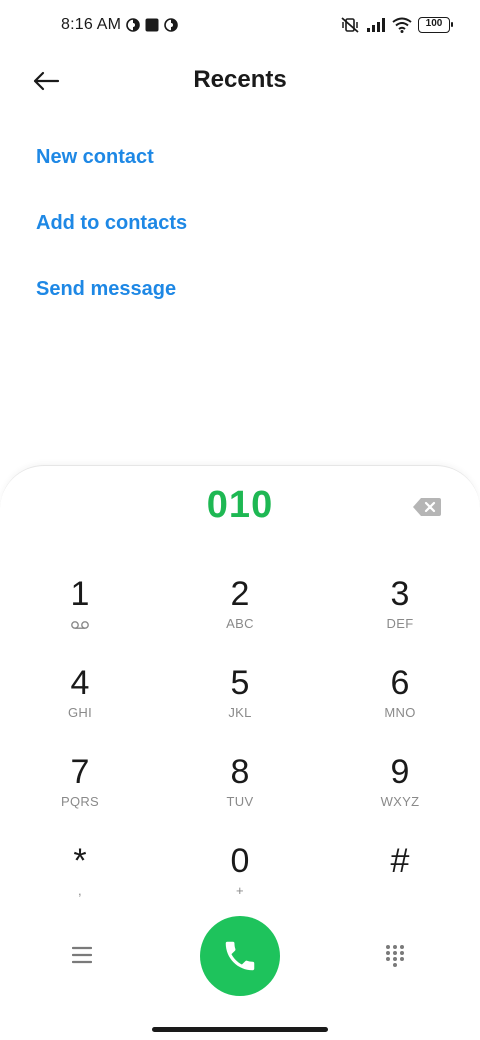 The height and width of the screenshot is (1040, 480). Describe the element at coordinates (80, 861) in the screenshot. I see `key-digit: *` at that location.